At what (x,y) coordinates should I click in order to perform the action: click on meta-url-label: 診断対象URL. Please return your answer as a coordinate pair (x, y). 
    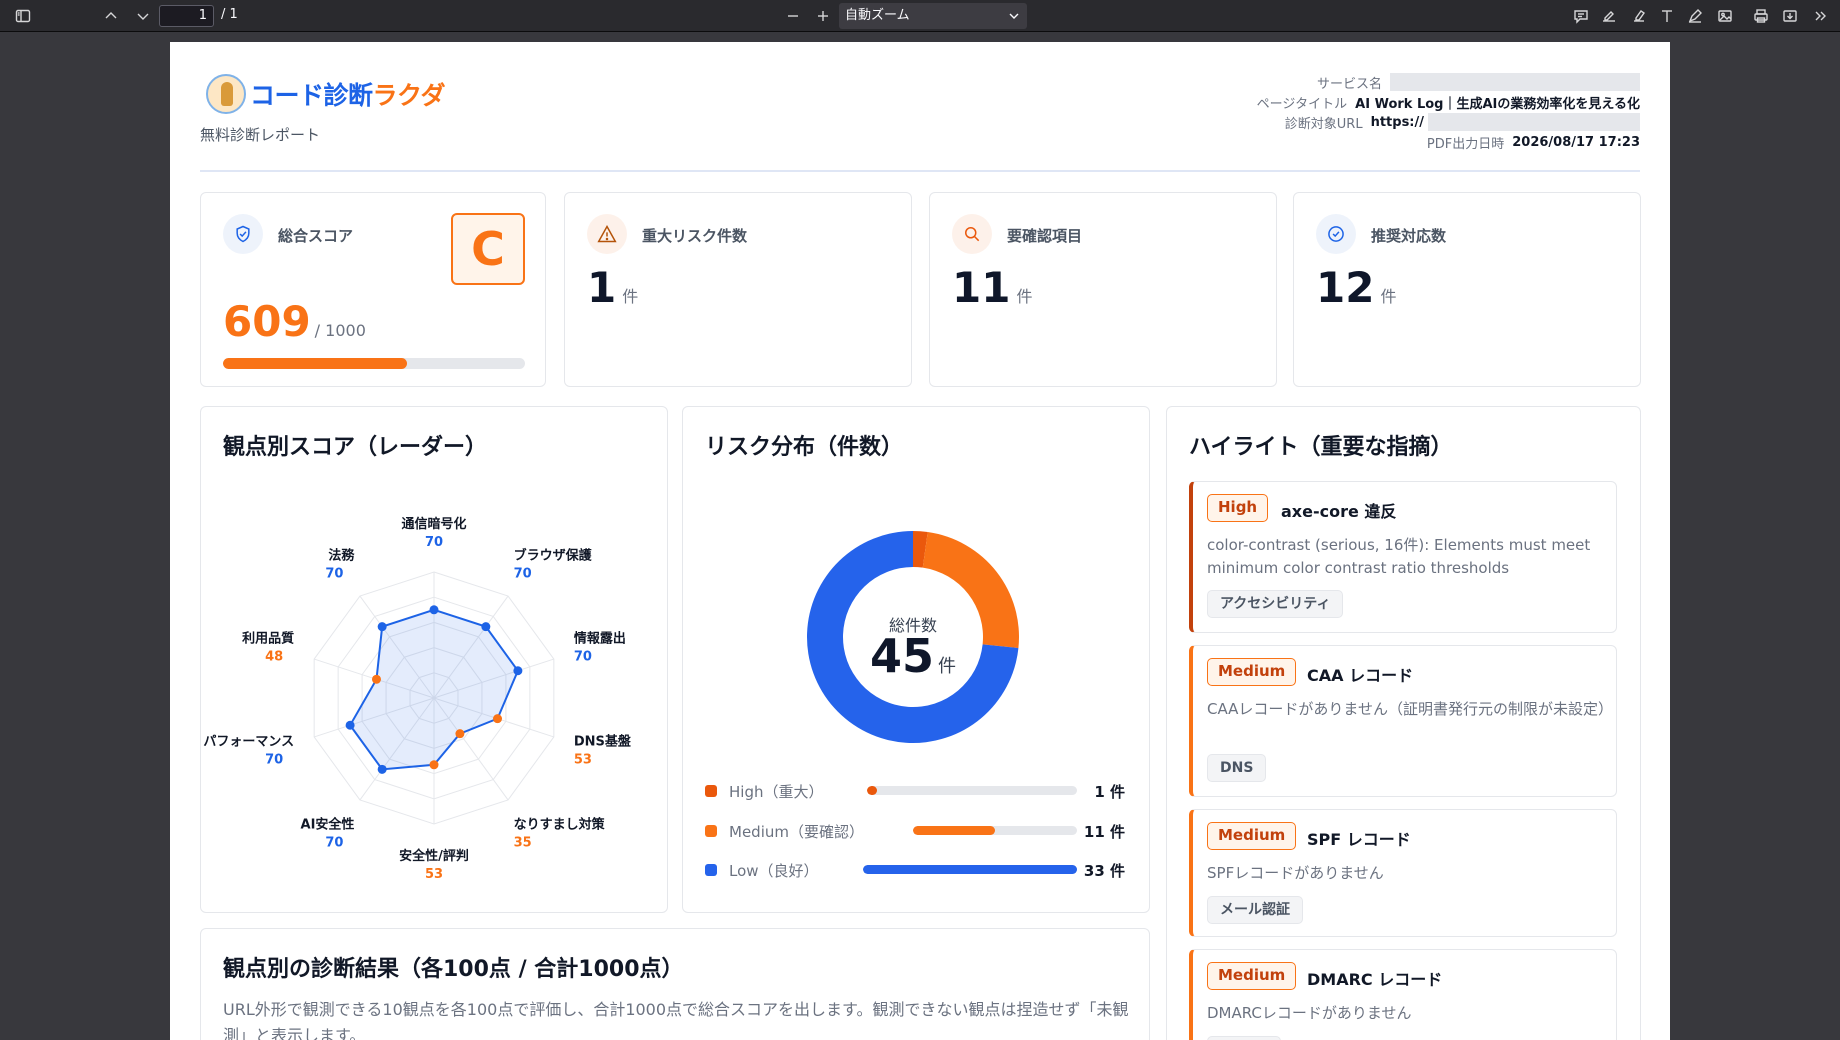
    Looking at the image, I should click on (1323, 124).